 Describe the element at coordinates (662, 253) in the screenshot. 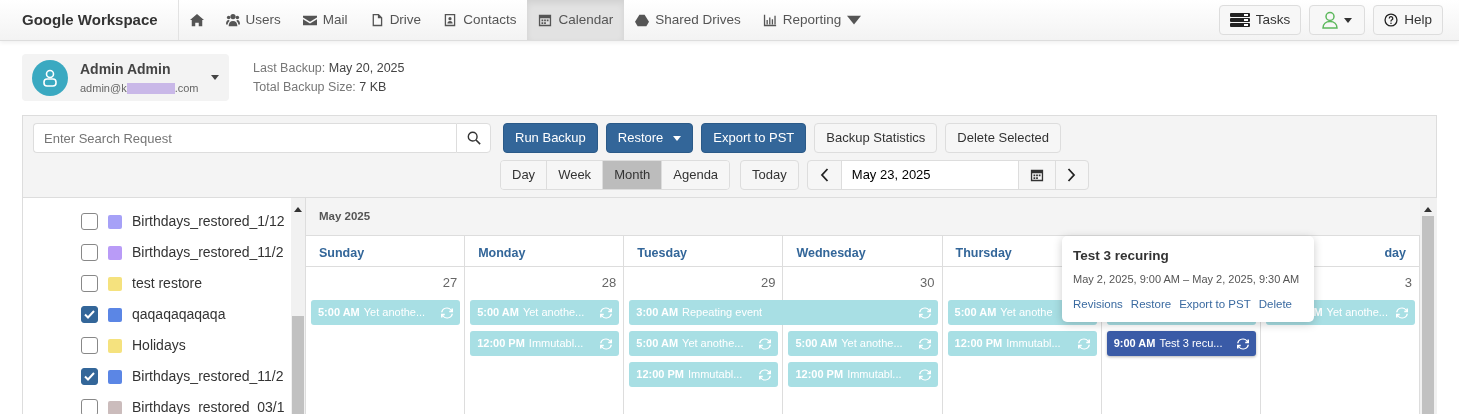

I see `weekday-header: Tuesday` at that location.